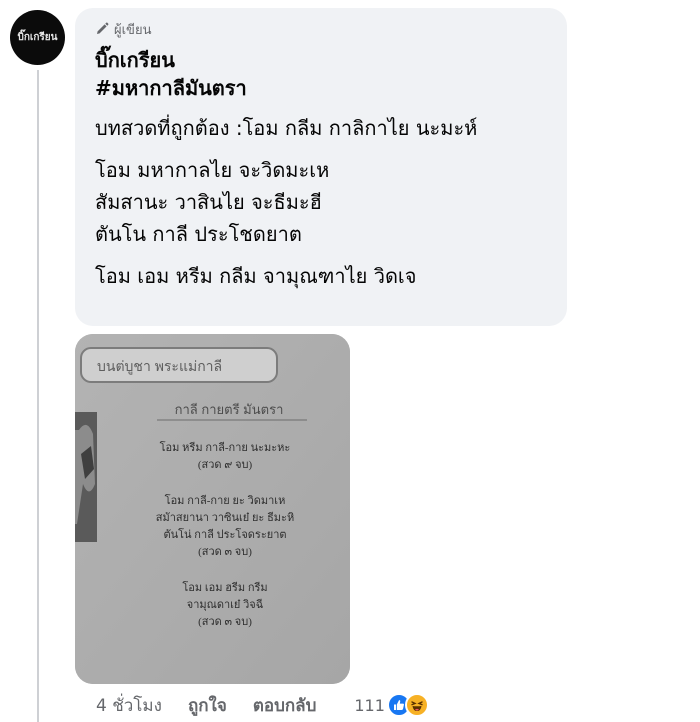  I want to click on author-name: บิ๊กเกรียน, so click(324, 60).